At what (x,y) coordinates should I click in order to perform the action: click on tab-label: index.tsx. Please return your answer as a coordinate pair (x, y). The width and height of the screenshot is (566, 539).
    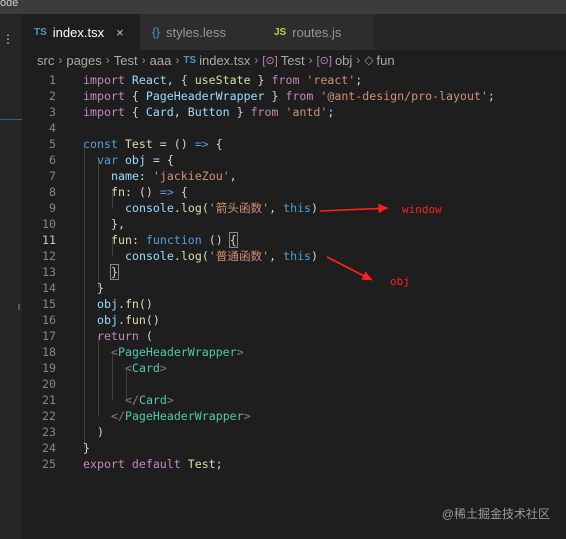
    Looking at the image, I should click on (78, 32).